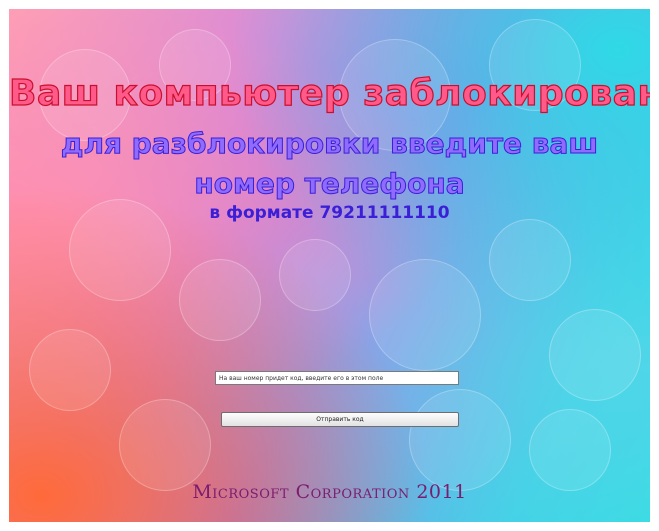 The width and height of the screenshot is (659, 531). I want to click on code-input, so click(337, 378).